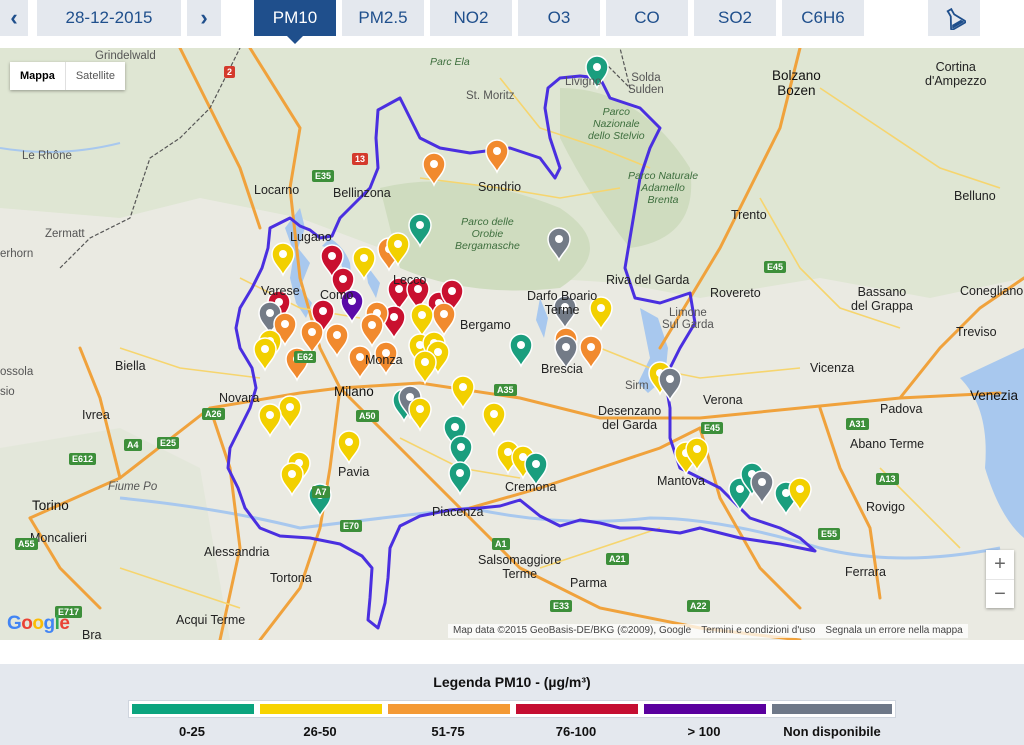  I want to click on tab-co: CO, so click(647, 18).